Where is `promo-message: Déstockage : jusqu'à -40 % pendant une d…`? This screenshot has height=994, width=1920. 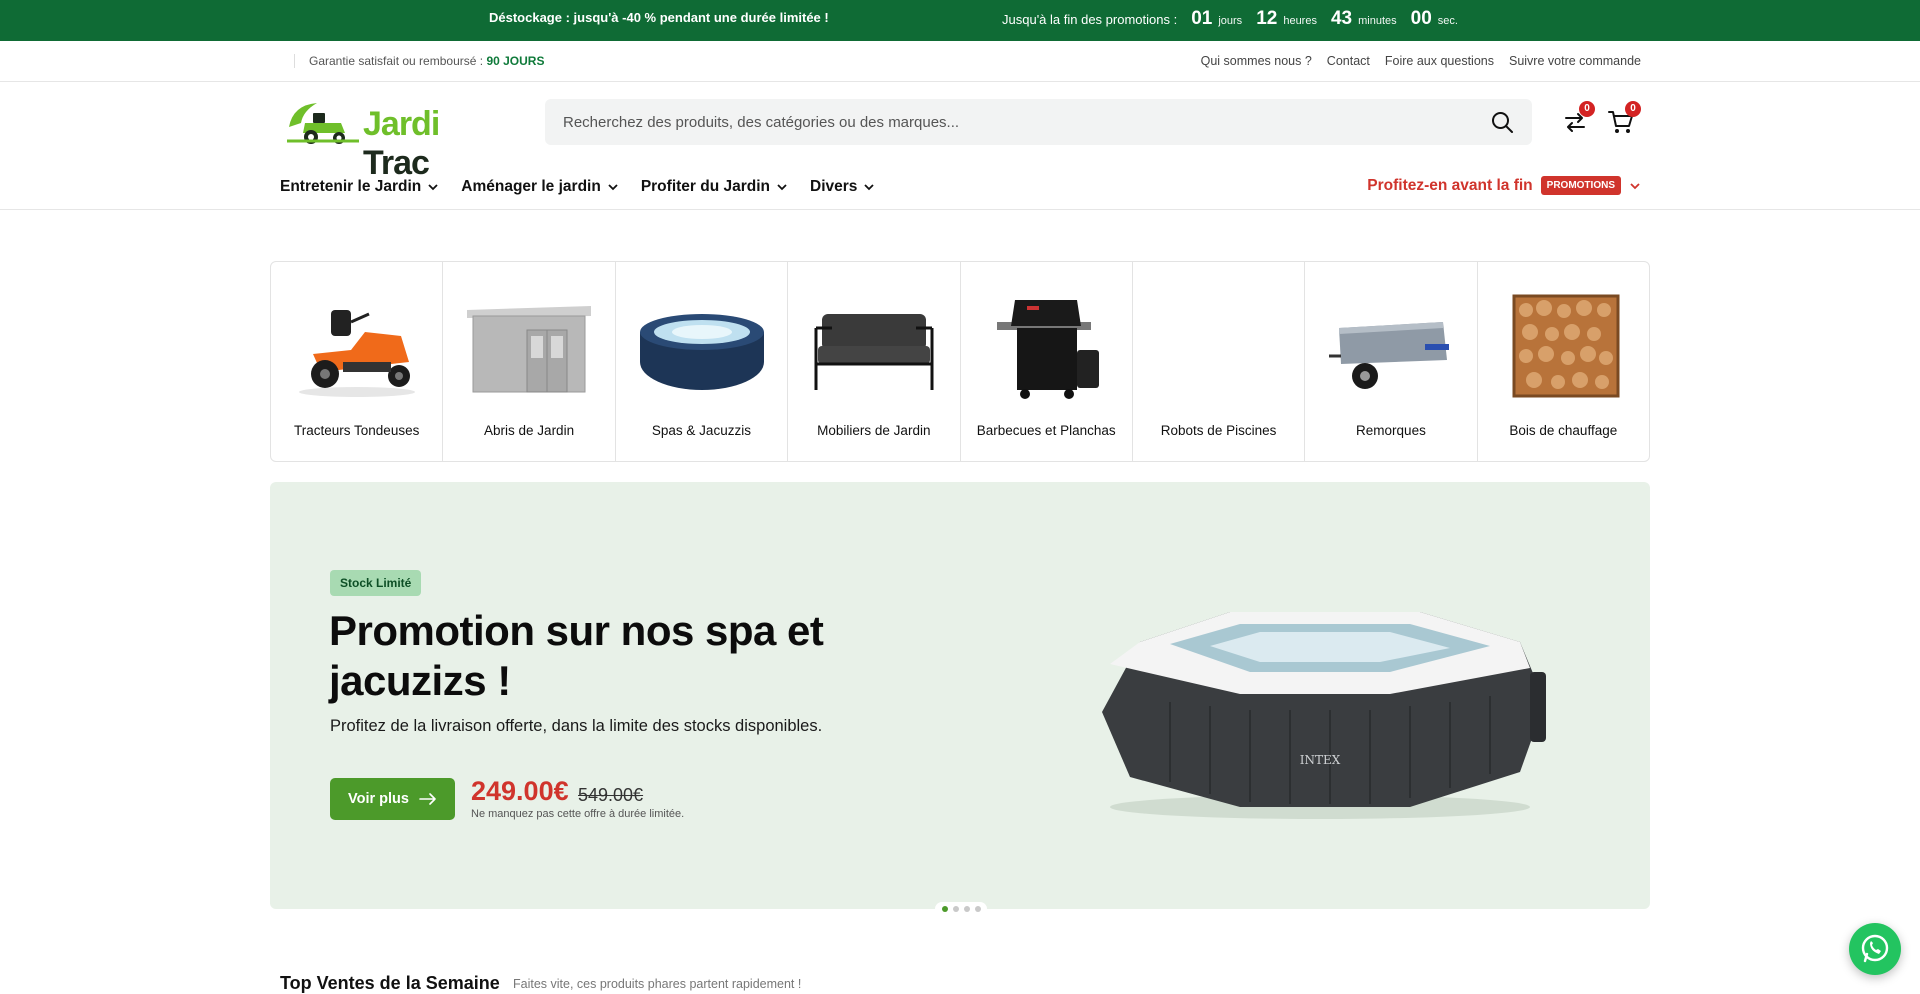 promo-message: Déstockage : jusqu'à -40 % pendant une d… is located at coordinates (659, 17).